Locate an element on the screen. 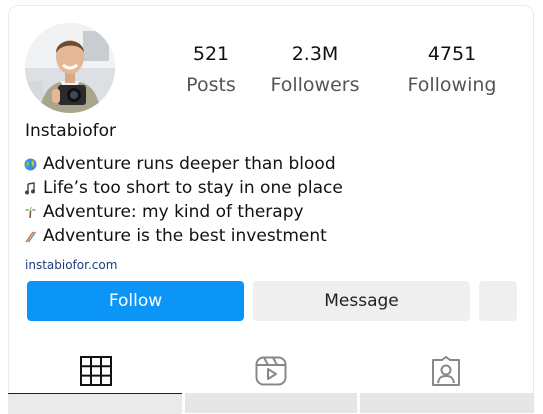 Image resolution: width=543 pixels, height=414 pixels. follow-button: Follow is located at coordinates (135, 301).